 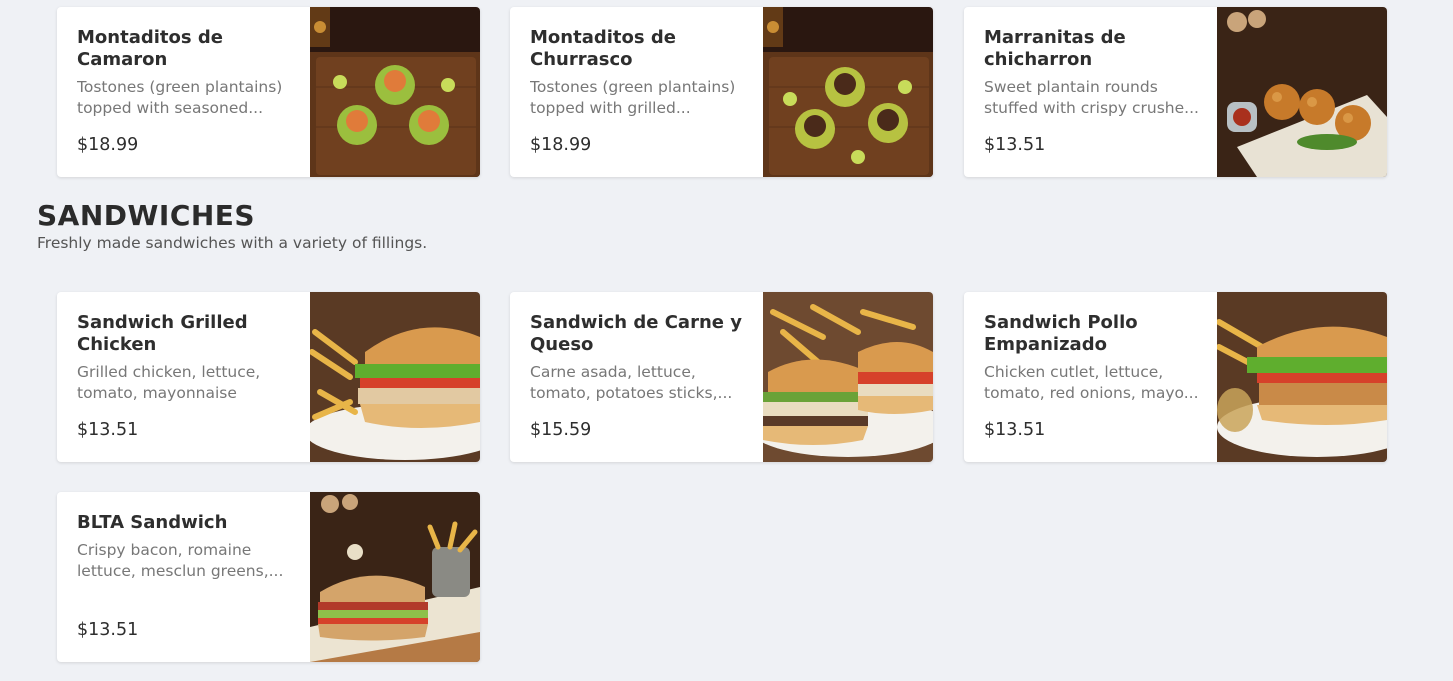 What do you see at coordinates (395, 92) in the screenshot?
I see `montaditos-camaron-photo` at bounding box center [395, 92].